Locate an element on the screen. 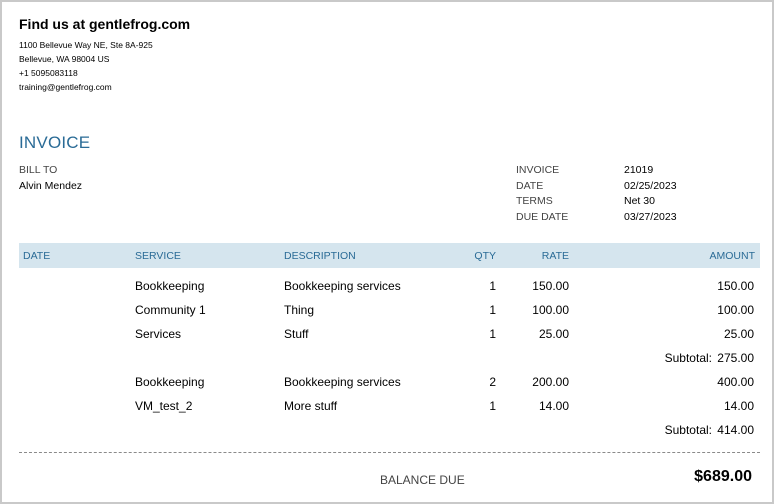 This screenshot has width=774, height=504. due-date-value: 03/27/2023 is located at coordinates (650, 217).